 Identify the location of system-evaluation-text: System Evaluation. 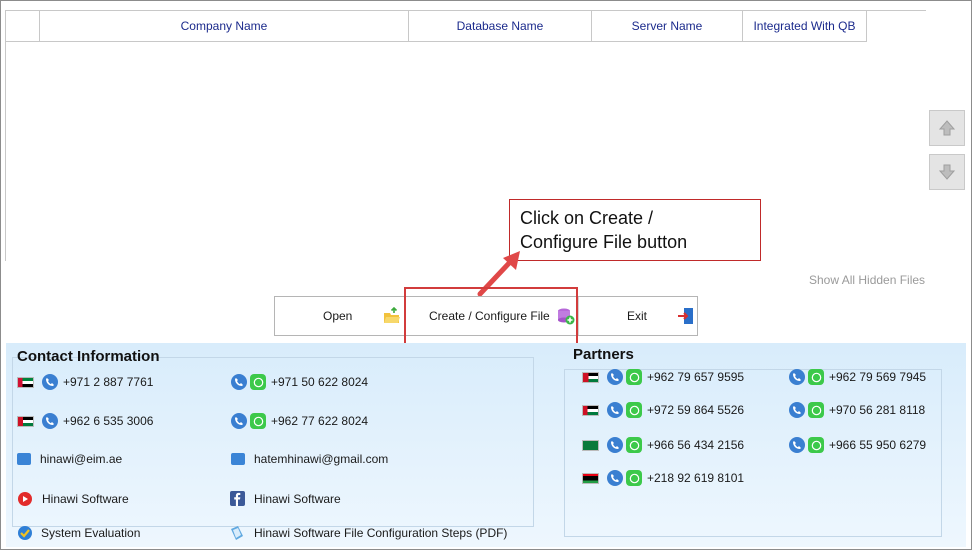
(91, 533).